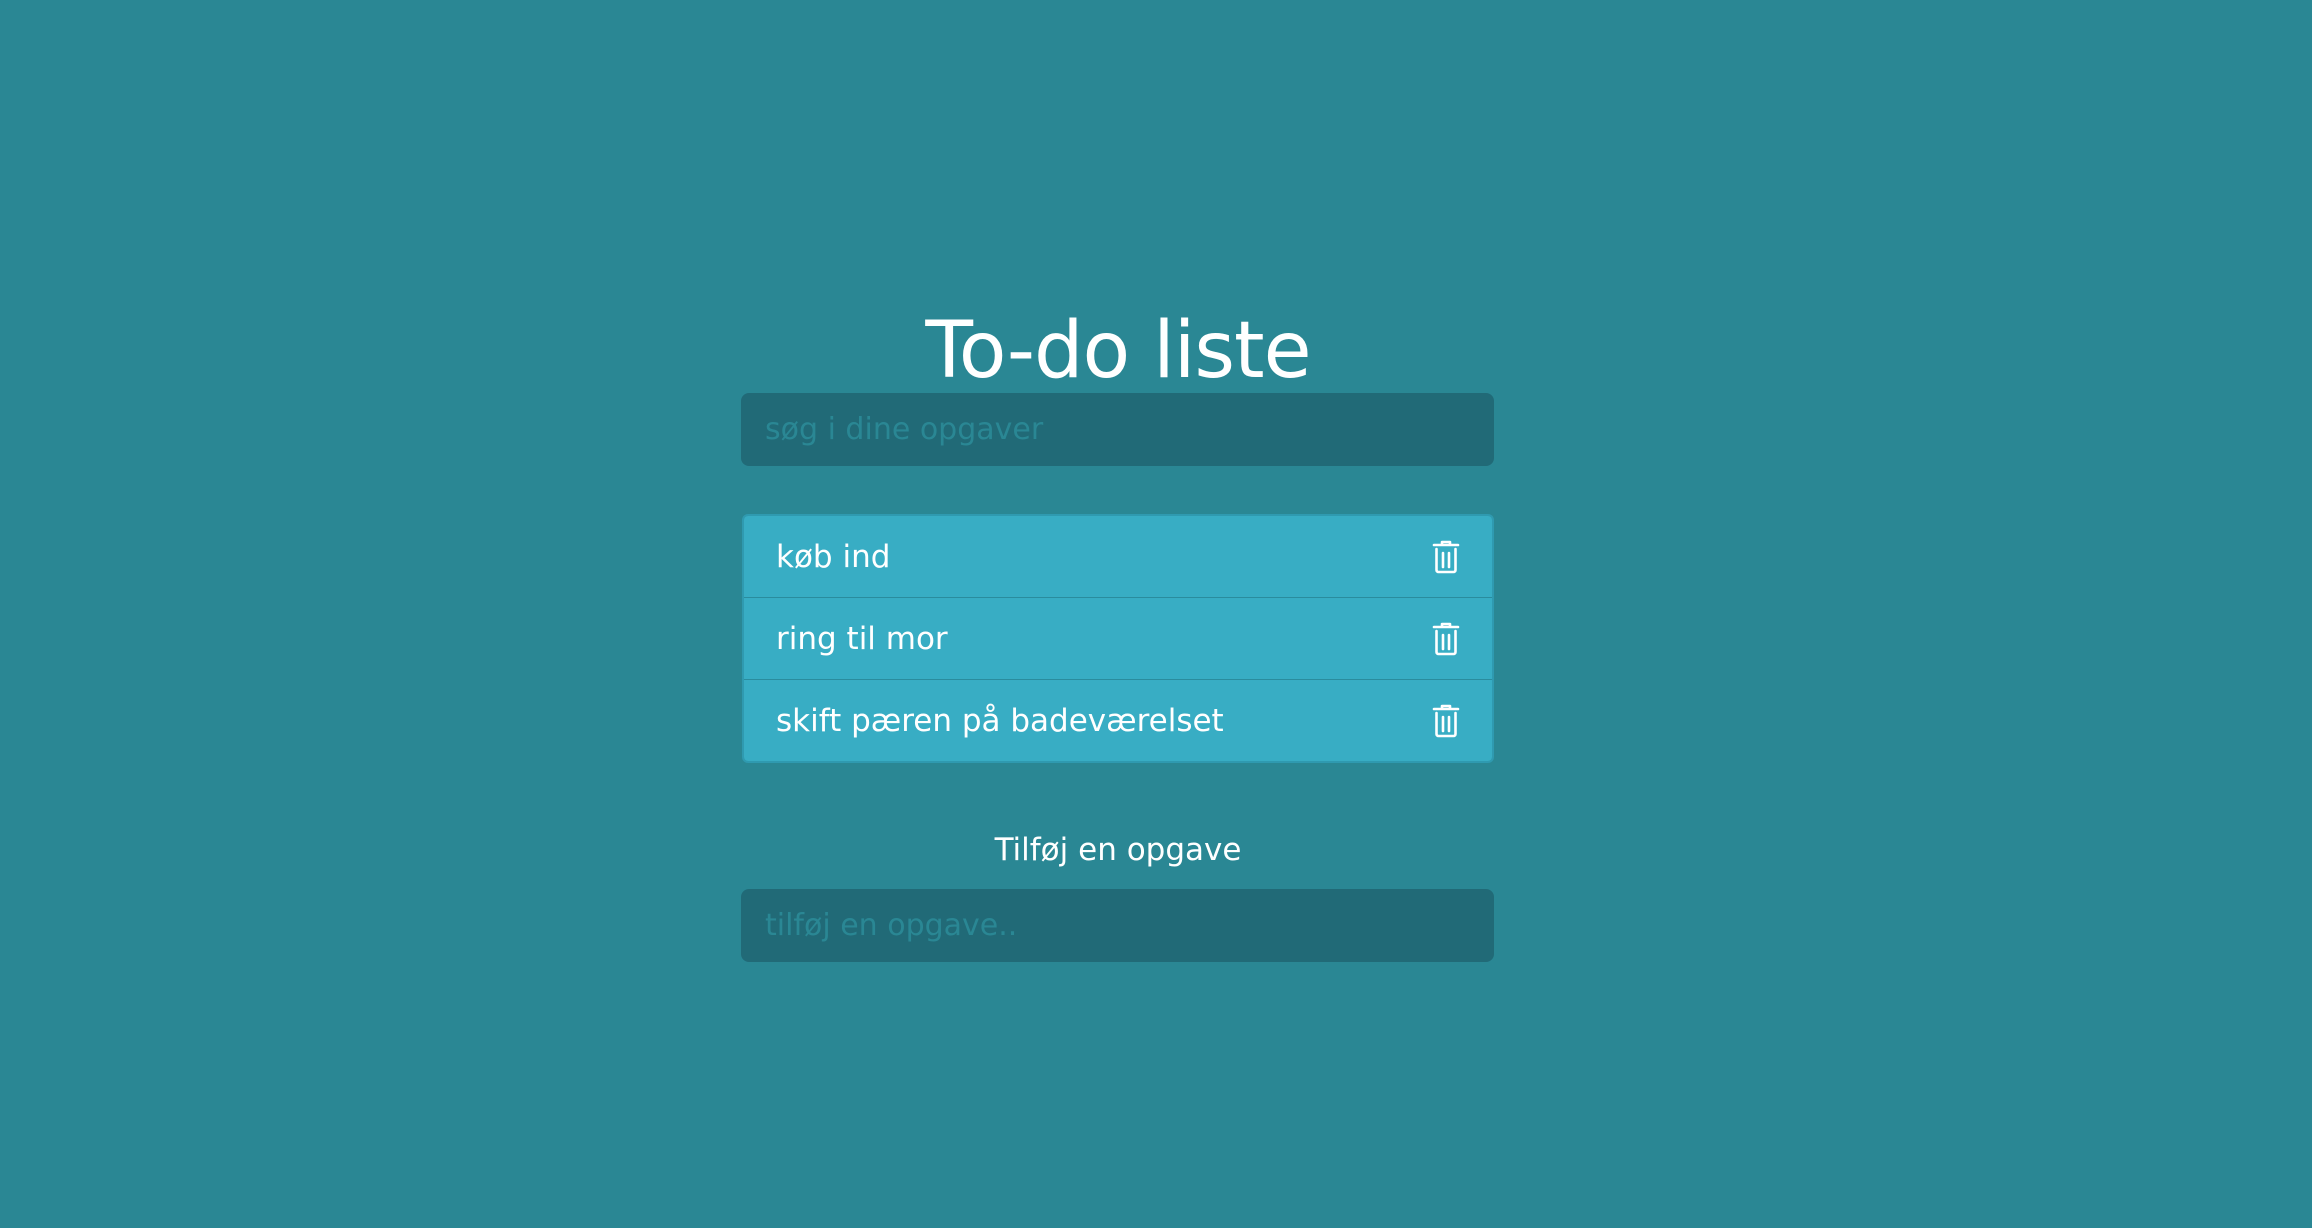 This screenshot has height=1228, width=2312. What do you see at coordinates (1118, 850) in the screenshot?
I see `add-task-label: Tilføj en opgave` at bounding box center [1118, 850].